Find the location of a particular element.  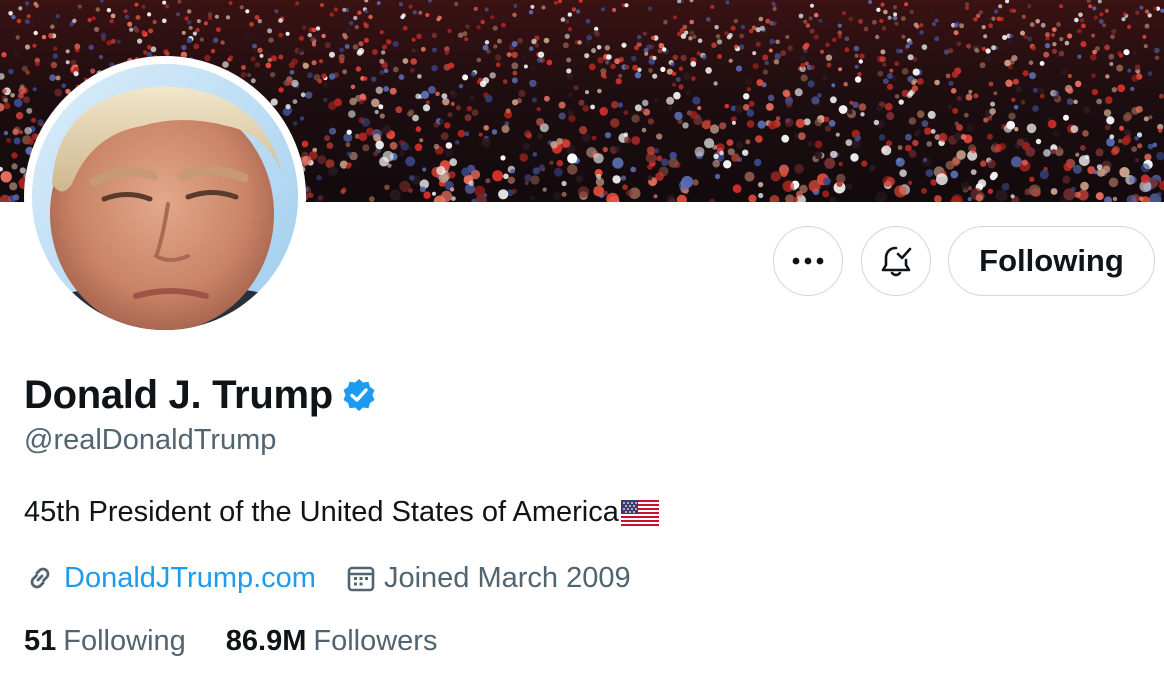

avatar-portrait-image is located at coordinates (165, 197).